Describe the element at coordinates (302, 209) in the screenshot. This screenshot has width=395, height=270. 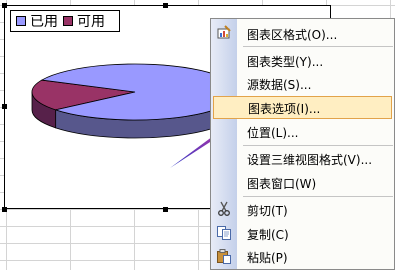
I see `menu-item-cut: 剪切(T)` at that location.